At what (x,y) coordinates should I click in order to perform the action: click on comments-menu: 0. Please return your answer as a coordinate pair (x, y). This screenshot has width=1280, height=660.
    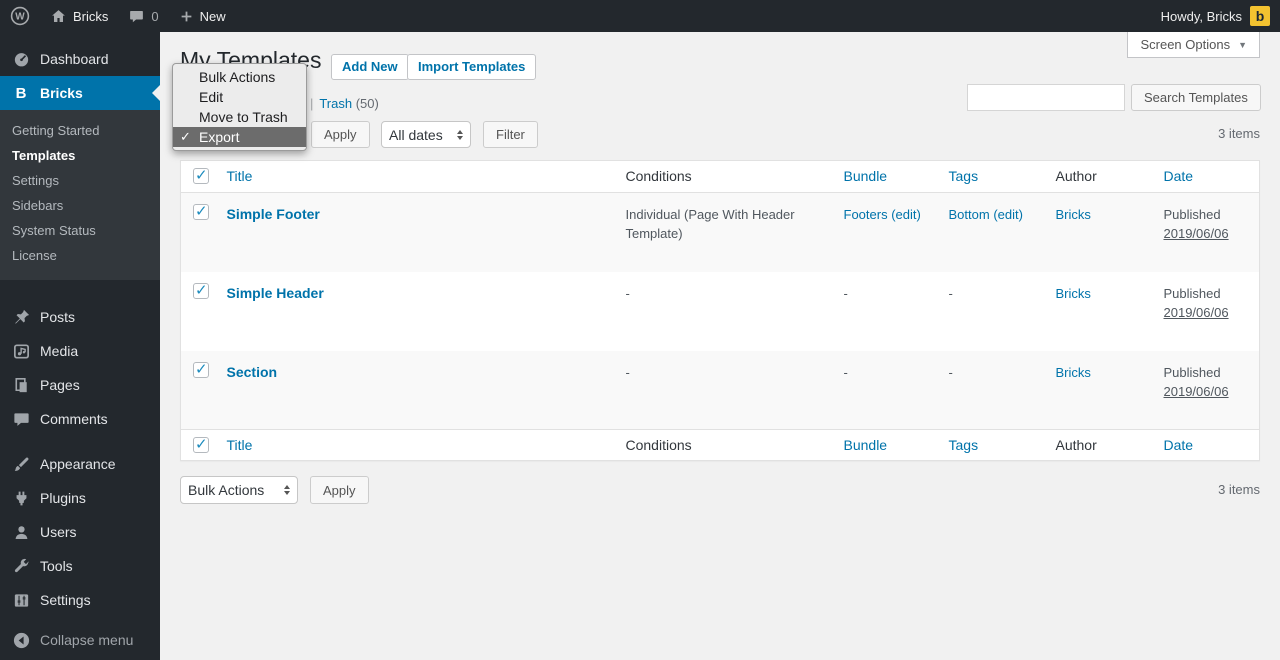
    Looking at the image, I should click on (143, 16).